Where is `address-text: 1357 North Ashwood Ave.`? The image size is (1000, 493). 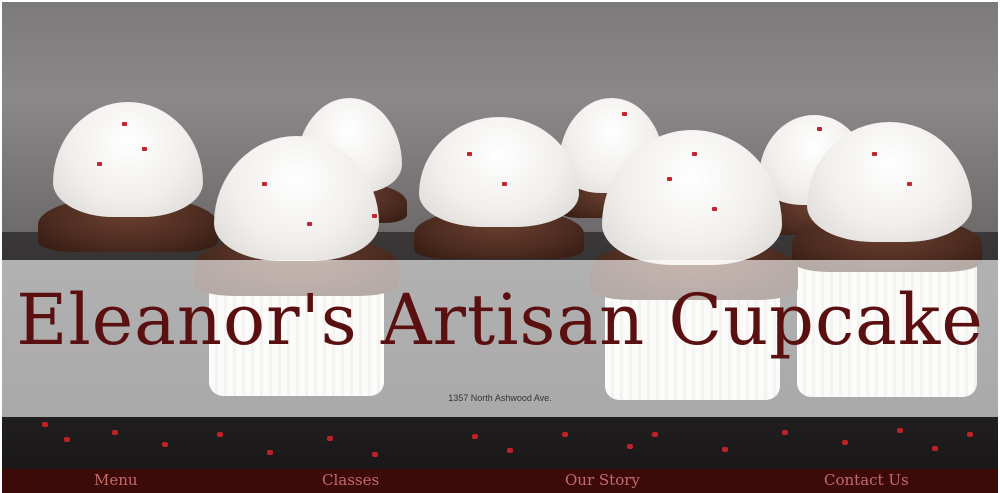
address-text: 1357 North Ashwood Ave. is located at coordinates (500, 398).